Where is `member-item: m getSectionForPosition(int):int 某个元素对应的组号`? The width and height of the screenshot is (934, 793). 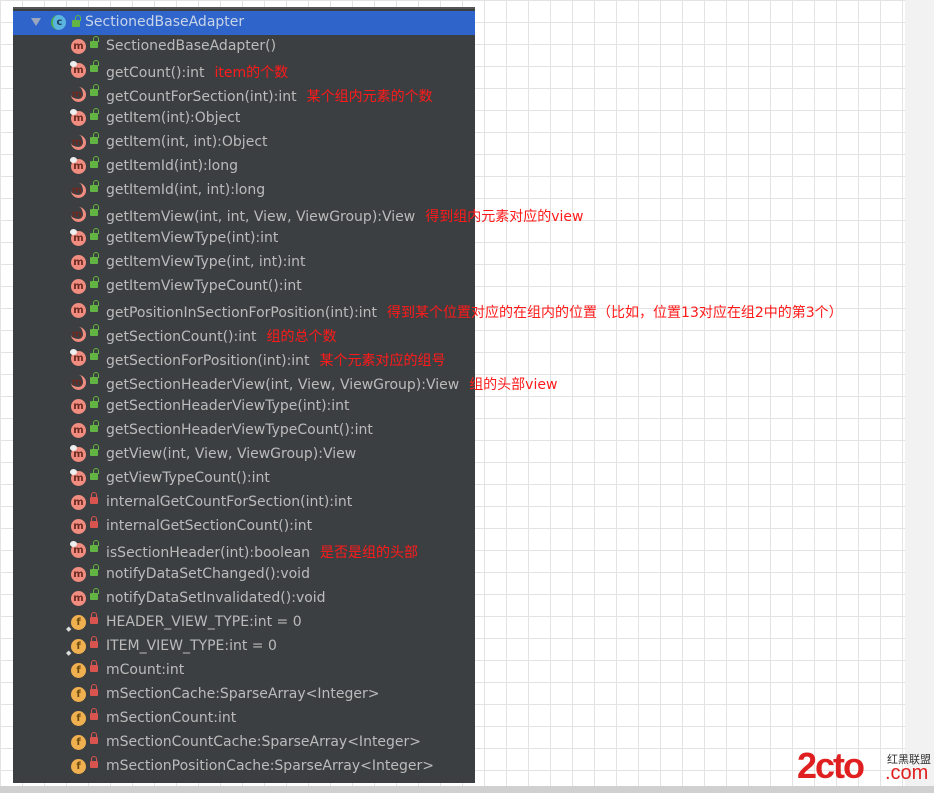
member-item: m getSectionForPosition(int):int 某个元素对应的组号 is located at coordinates (473, 359).